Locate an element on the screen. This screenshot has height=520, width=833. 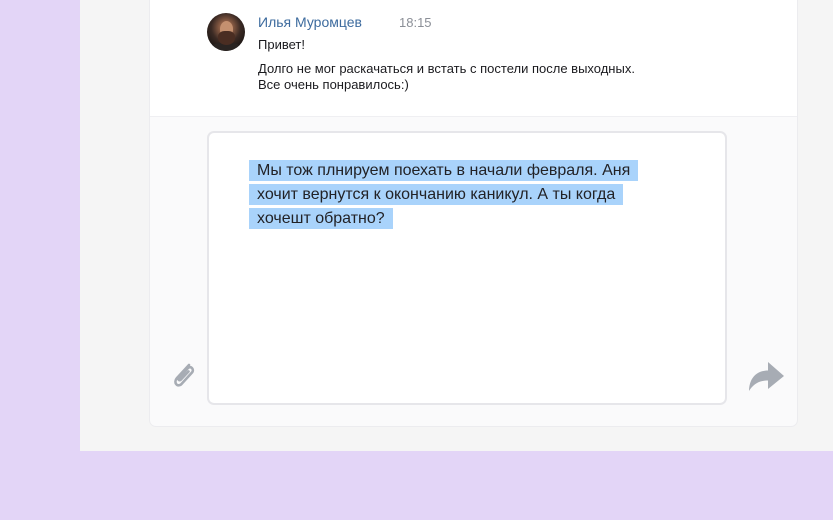
paperclip-icon is located at coordinates (184, 375).